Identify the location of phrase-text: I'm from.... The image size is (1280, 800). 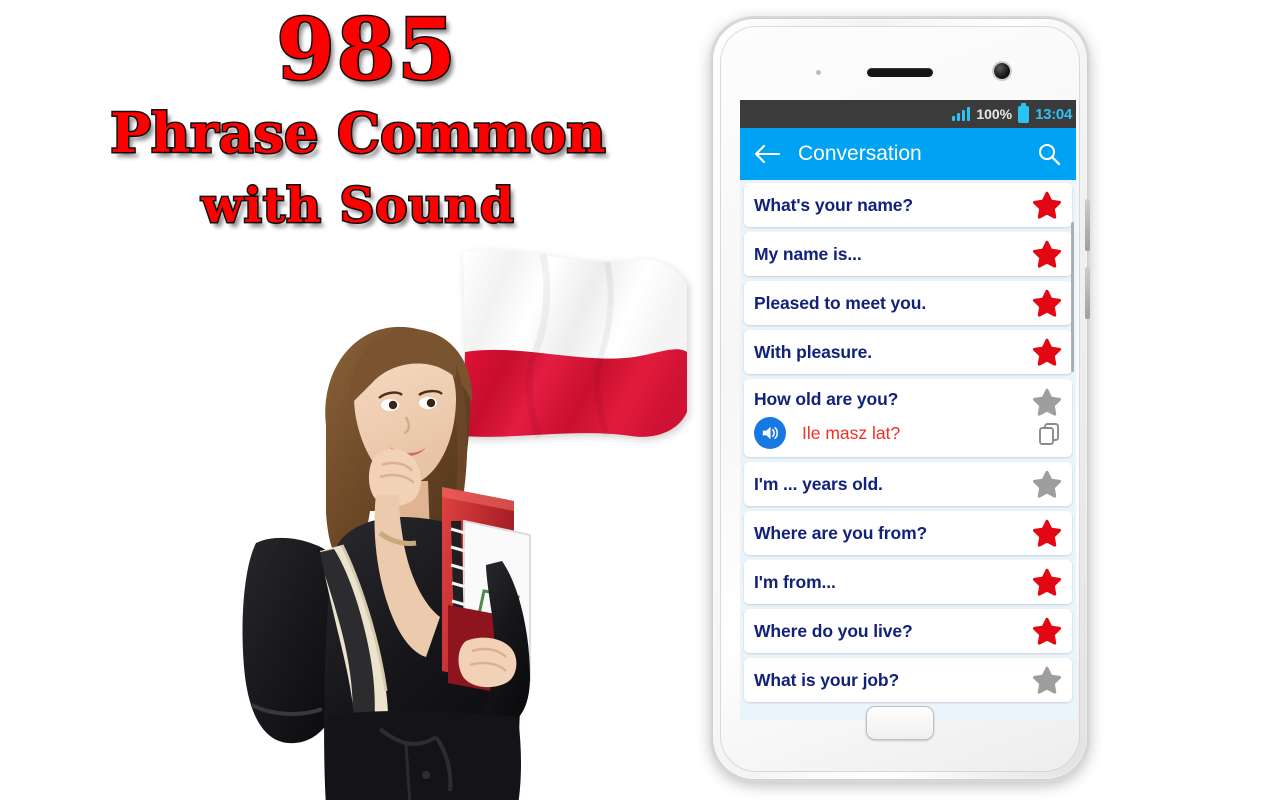
(795, 581).